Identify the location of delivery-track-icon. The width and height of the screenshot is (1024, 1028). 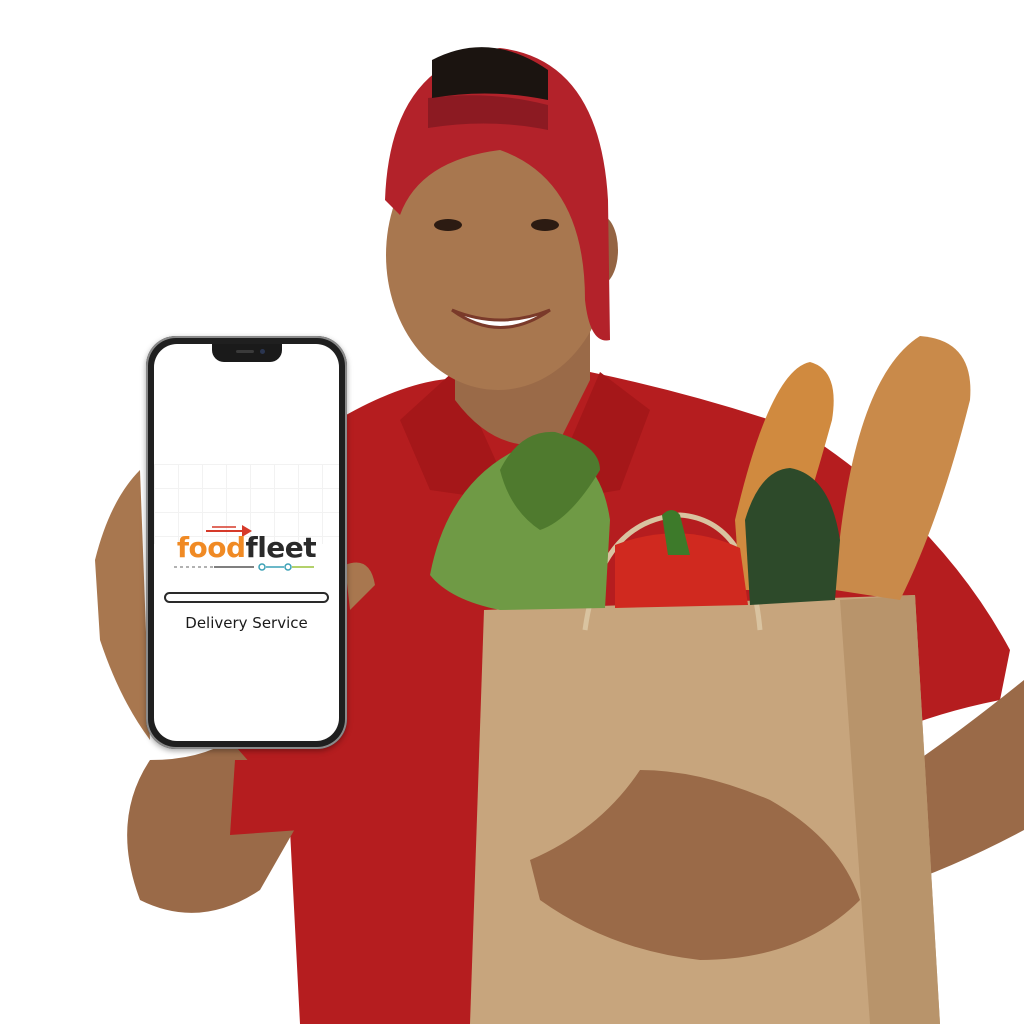
(244, 567).